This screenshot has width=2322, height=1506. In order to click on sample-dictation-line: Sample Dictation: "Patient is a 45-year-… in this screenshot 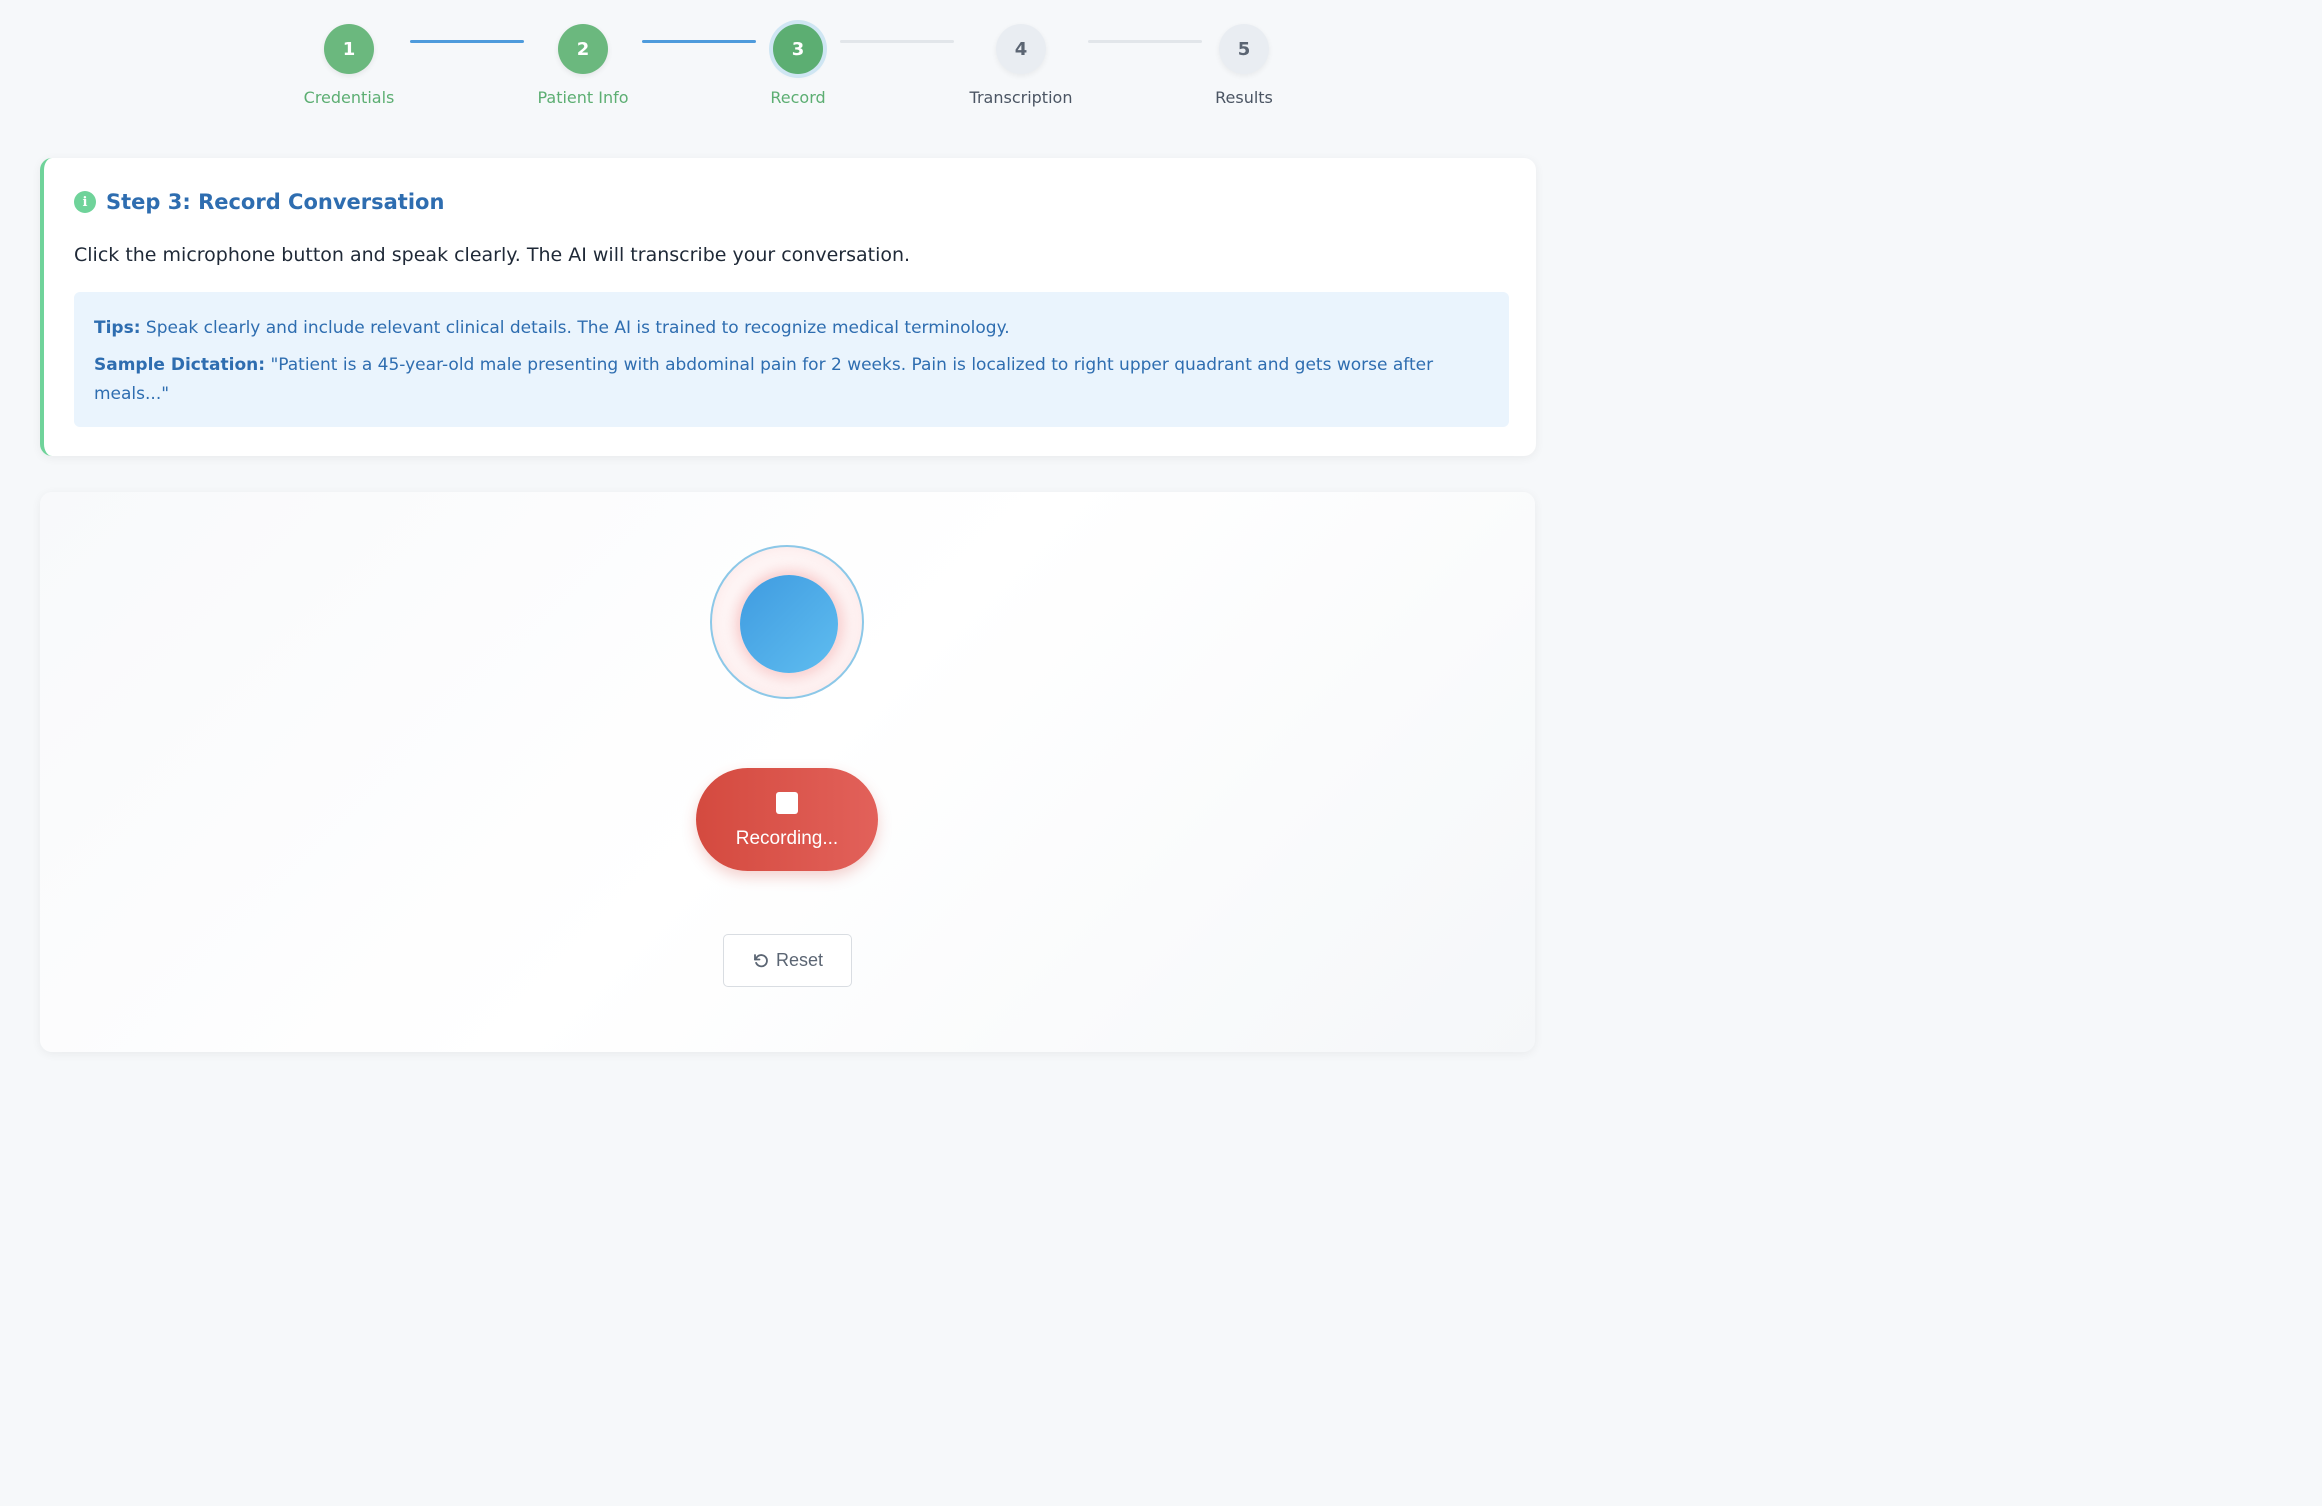, I will do `click(791, 380)`.